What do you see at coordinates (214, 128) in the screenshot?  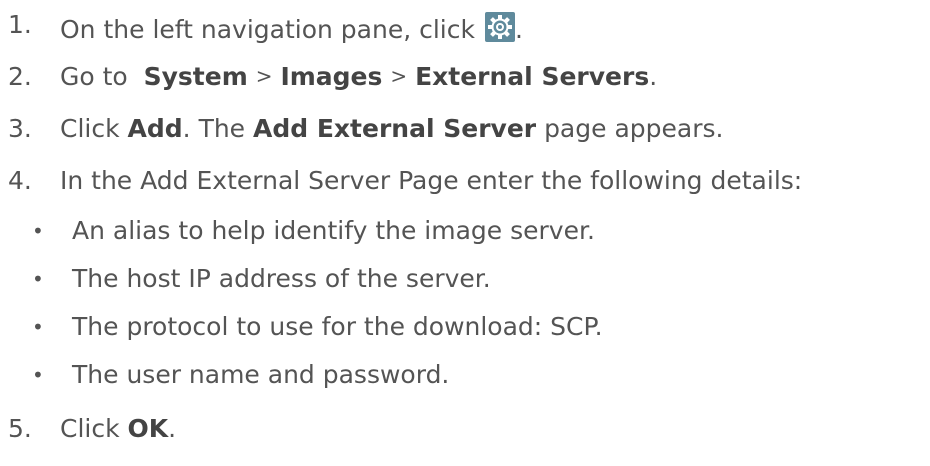 I see `step-text-mid: . The` at bounding box center [214, 128].